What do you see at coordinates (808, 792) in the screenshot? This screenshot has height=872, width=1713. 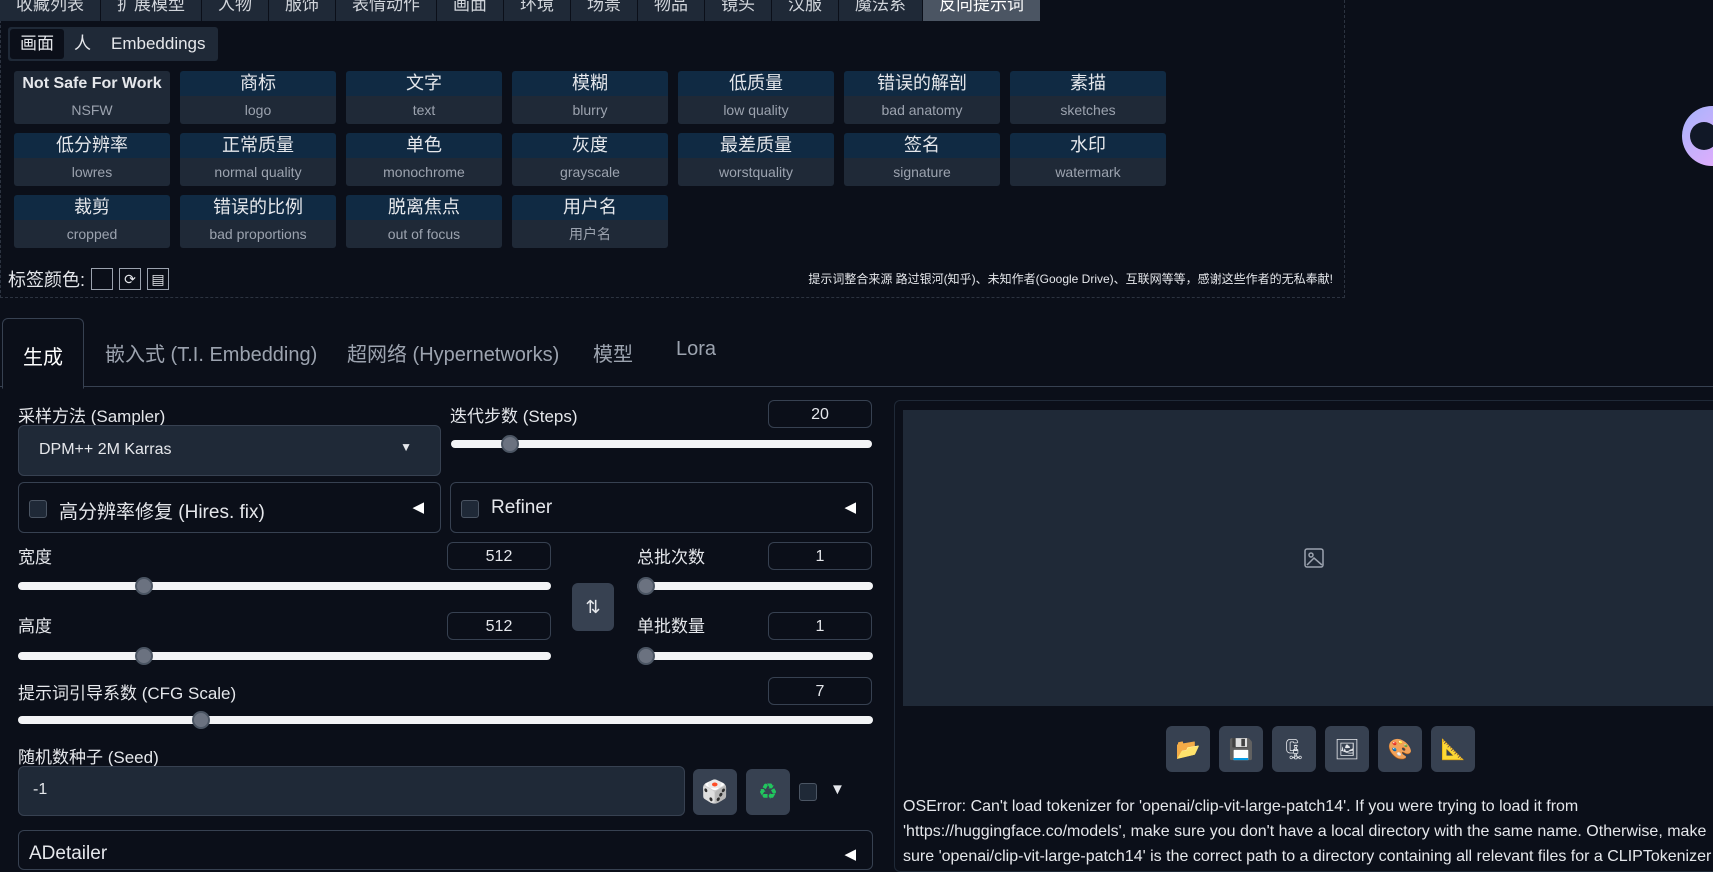 I see `extra-seed-checkbox` at bounding box center [808, 792].